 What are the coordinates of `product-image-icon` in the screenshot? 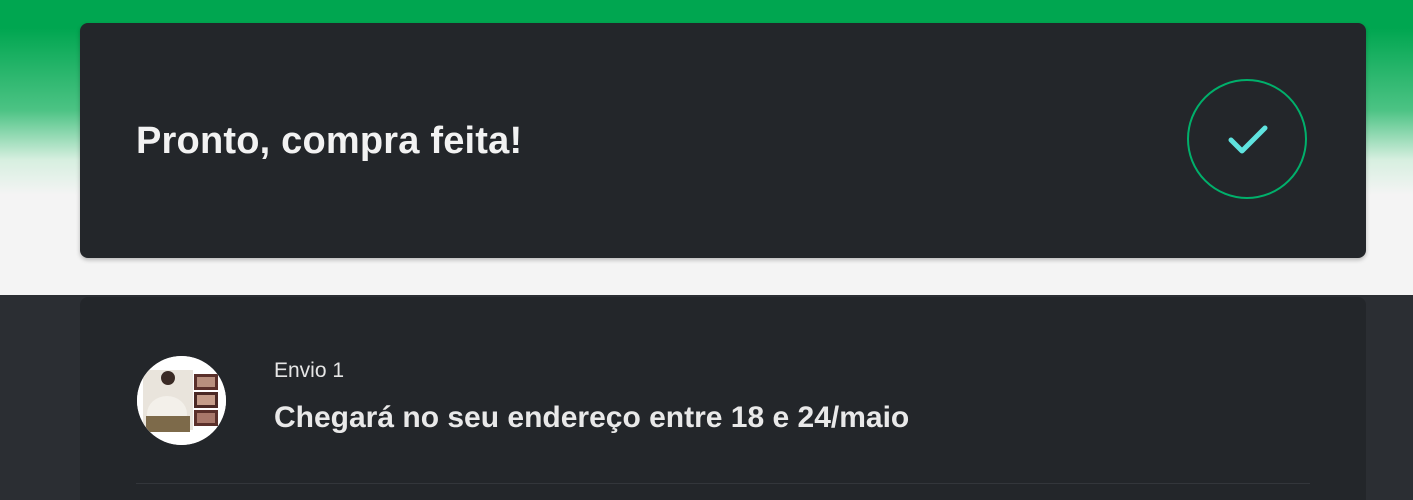 It's located at (181, 400).